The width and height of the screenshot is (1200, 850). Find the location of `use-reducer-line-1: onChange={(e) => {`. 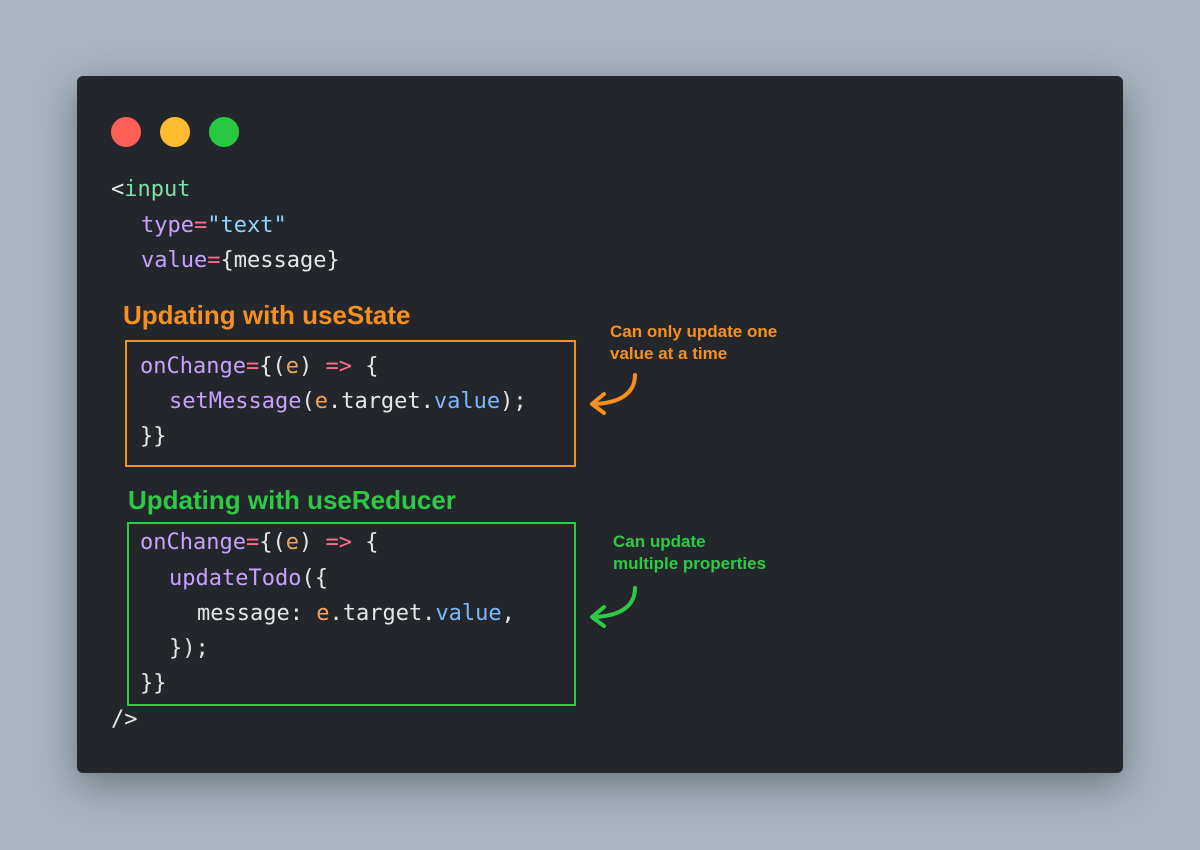

use-reducer-line-1: onChange={(e) => { is located at coordinates (259, 543).